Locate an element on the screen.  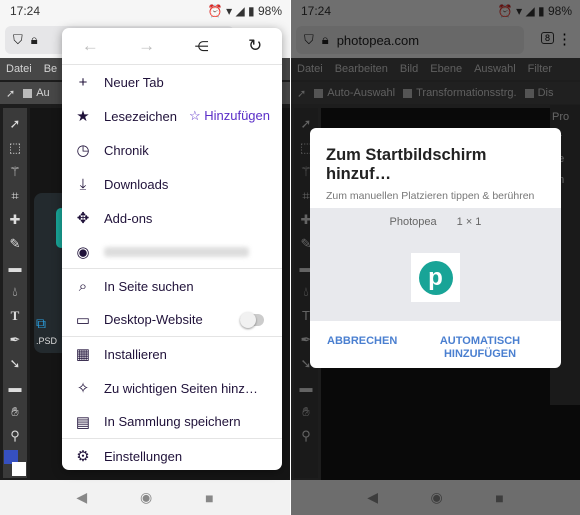
url-field: ⛉ 🔒︎ photopea.com is located at coordinates (410, 40).